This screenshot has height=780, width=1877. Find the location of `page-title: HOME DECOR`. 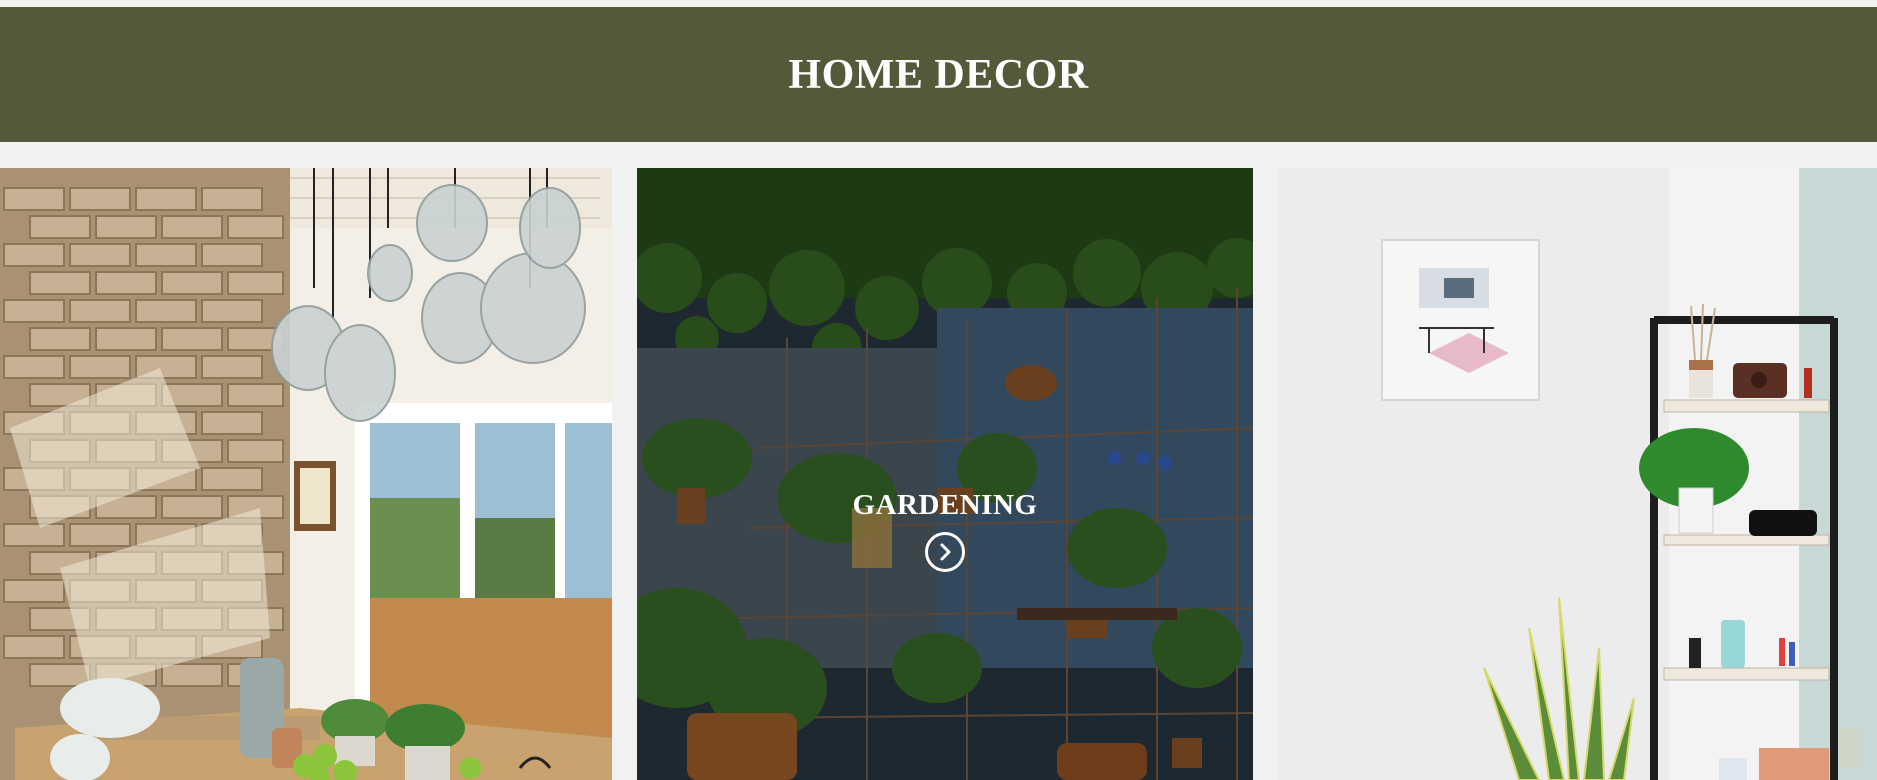

page-title: HOME DECOR is located at coordinates (938, 74).